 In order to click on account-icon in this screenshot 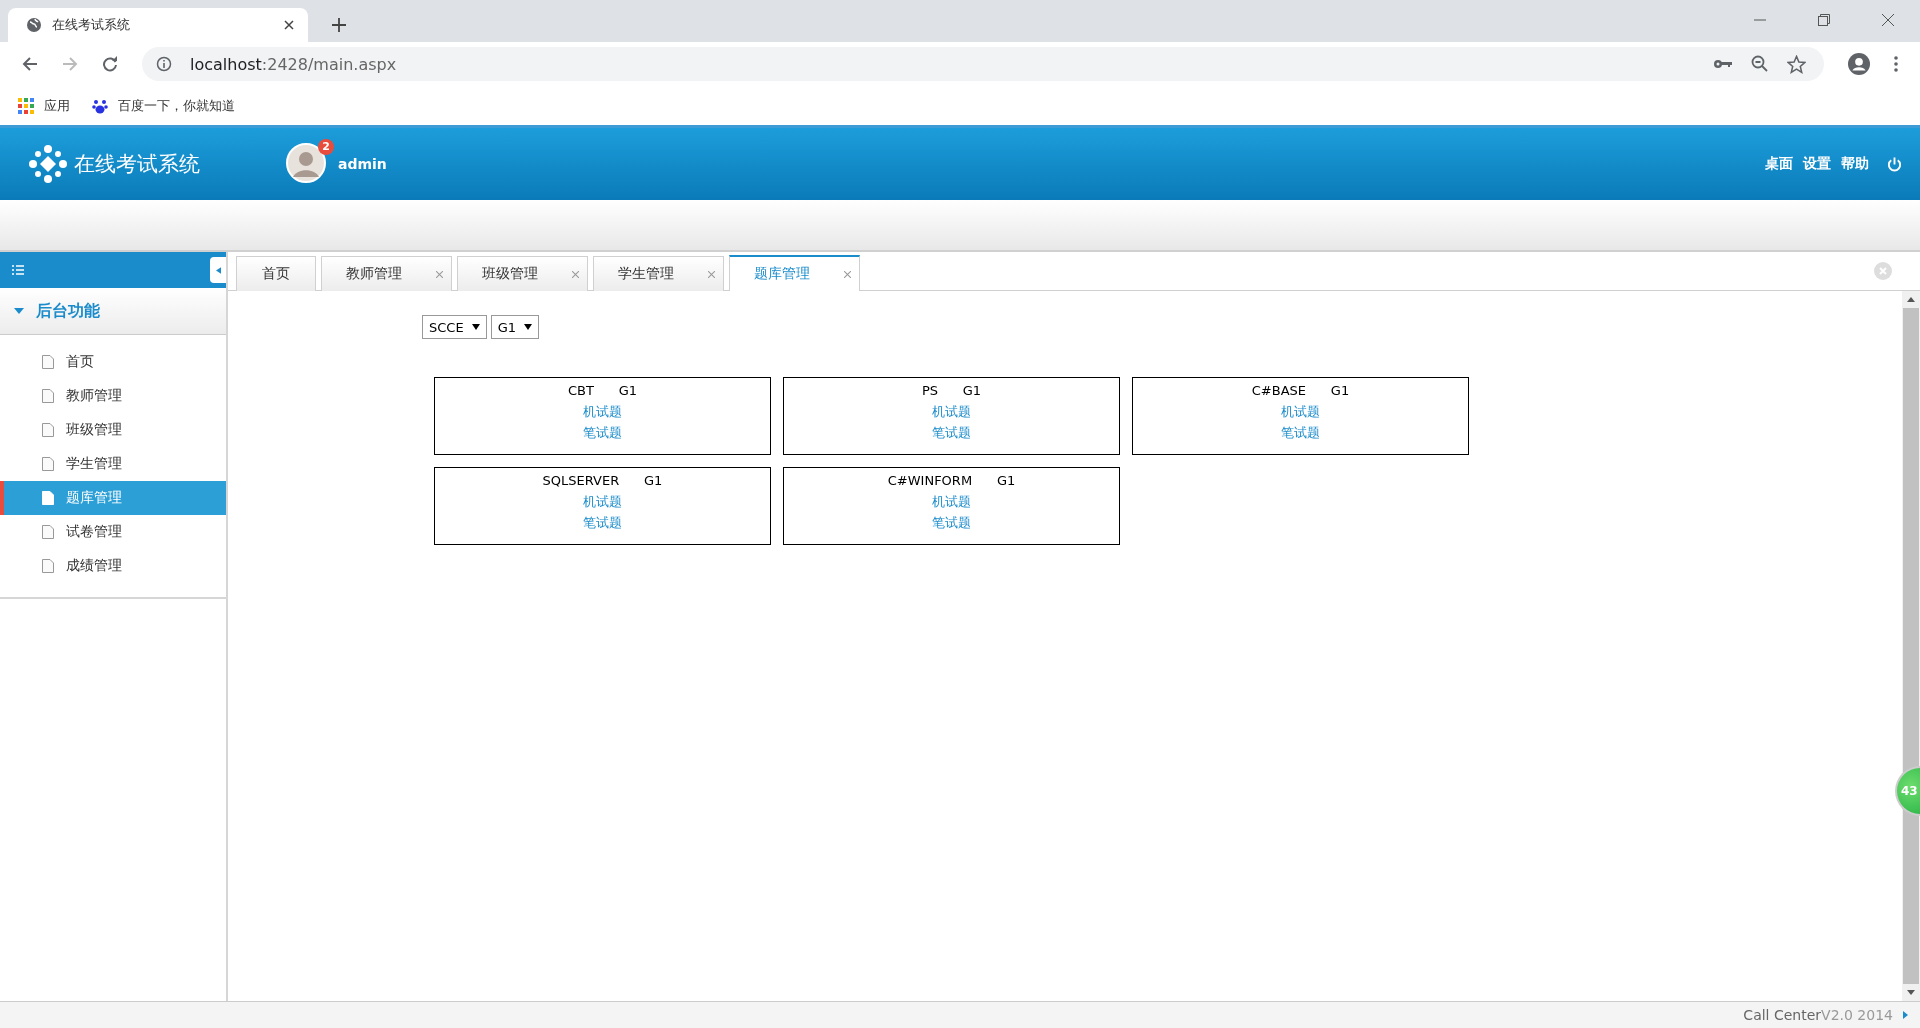, I will do `click(1859, 64)`.